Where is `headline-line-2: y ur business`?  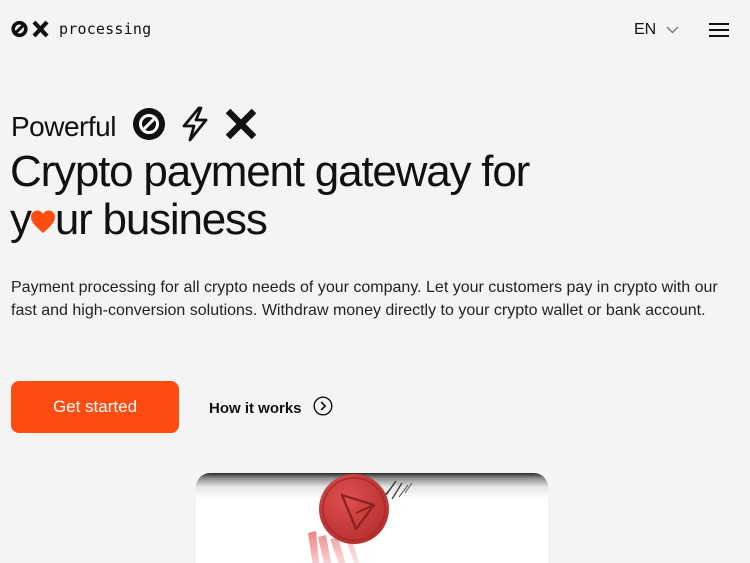 headline-line-2: y ur business is located at coordinates (360, 220).